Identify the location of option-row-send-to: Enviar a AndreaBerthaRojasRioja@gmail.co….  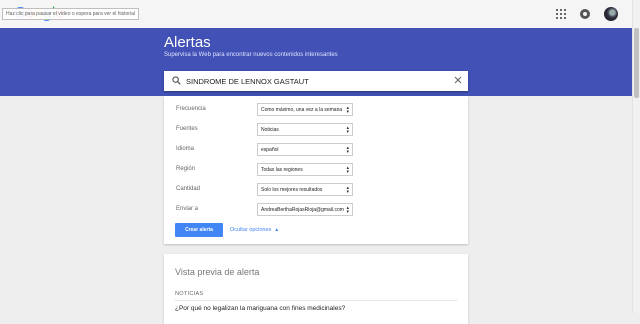
(316, 210).